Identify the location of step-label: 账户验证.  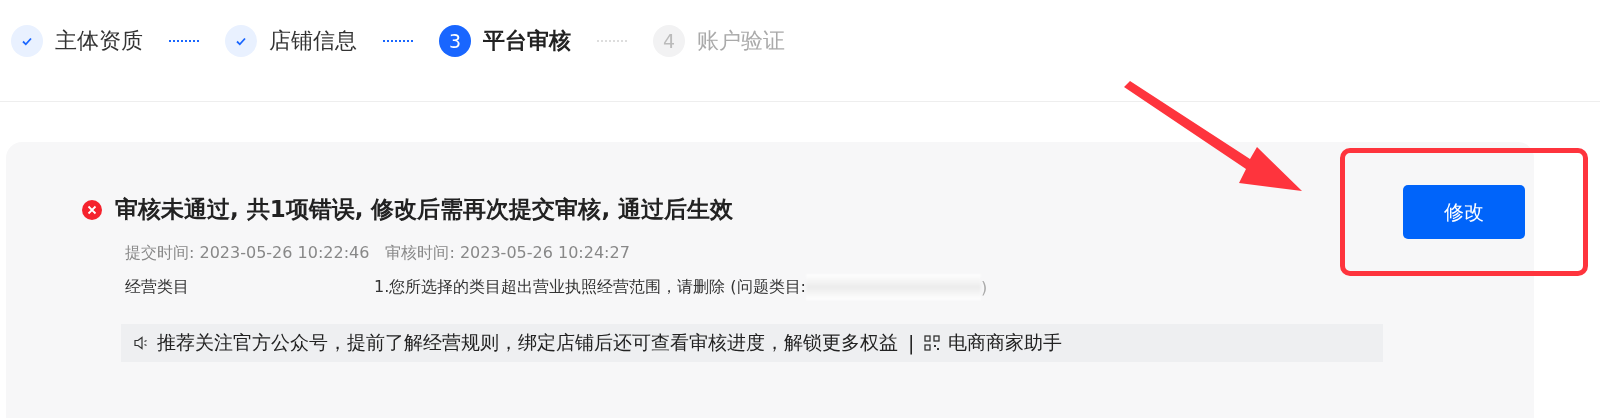
(741, 41).